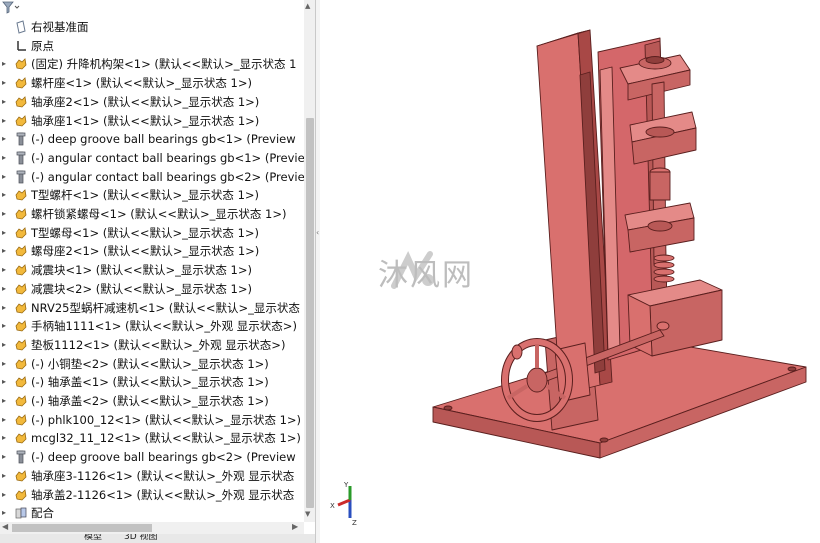 The width and height of the screenshot is (820, 543). What do you see at coordinates (145, 195) in the screenshot?
I see `tree-item-label: T型螺杆<1> (默认<<默认>_显示状态 1>)` at bounding box center [145, 195].